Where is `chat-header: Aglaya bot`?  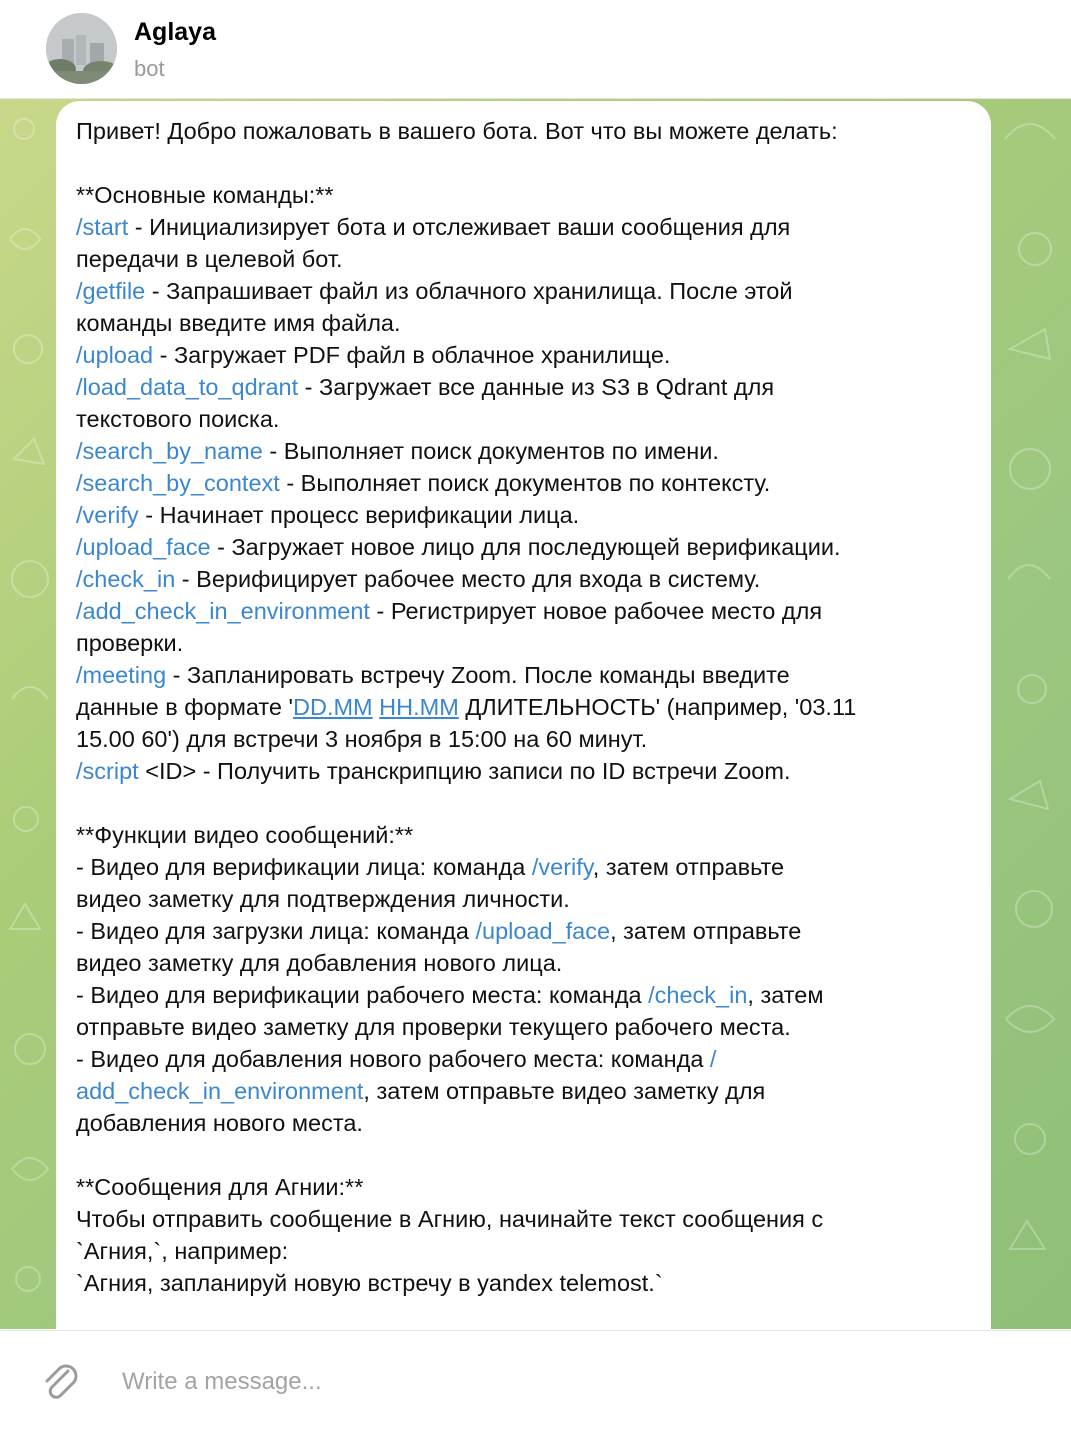 chat-header: Aglaya bot is located at coordinates (535, 49).